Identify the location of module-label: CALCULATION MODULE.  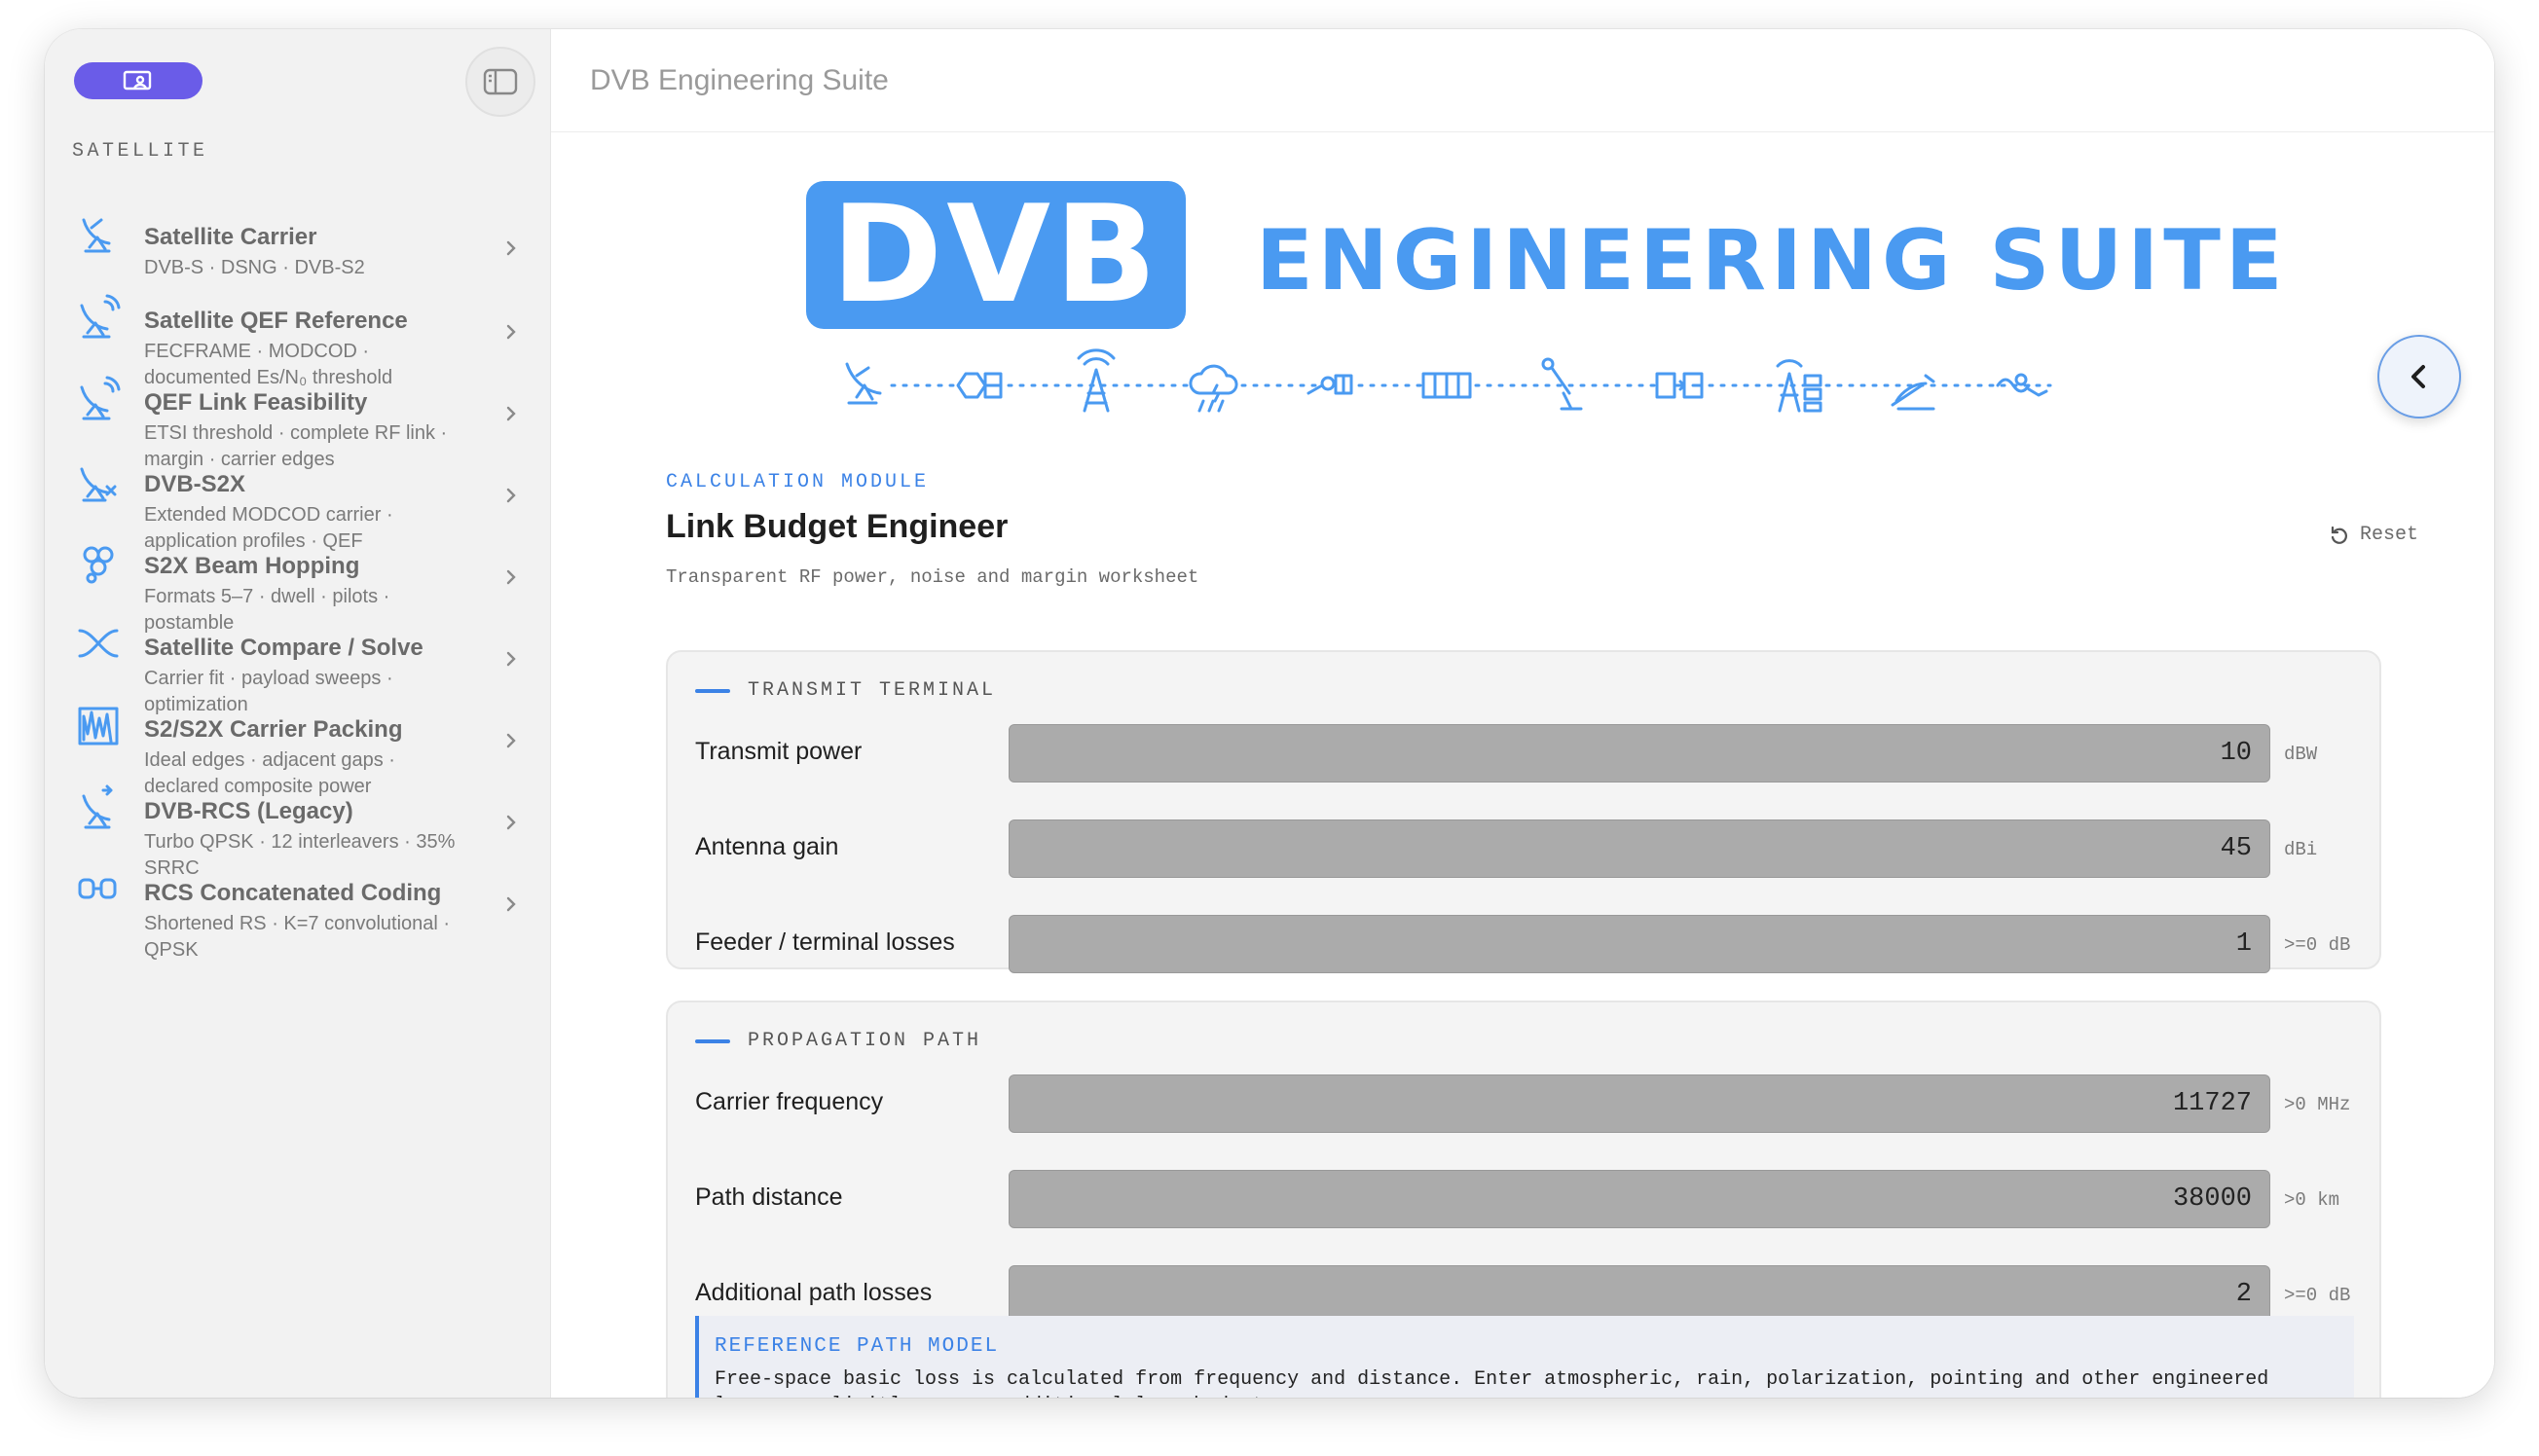
(798, 482).